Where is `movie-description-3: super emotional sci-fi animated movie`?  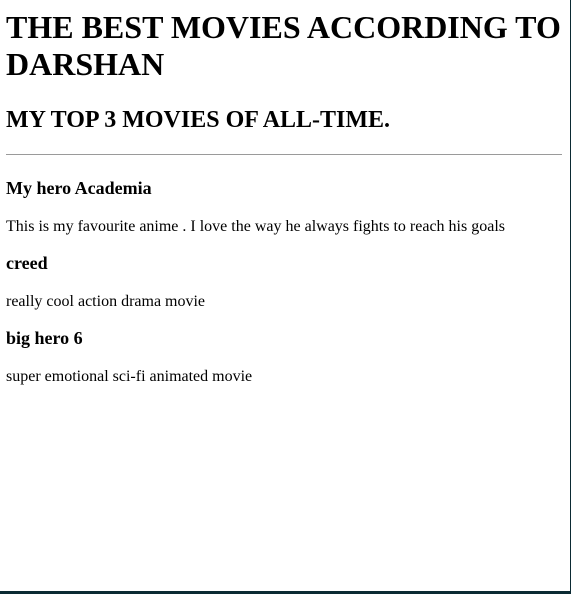 movie-description-3: super emotional sci-fi animated movie is located at coordinates (129, 376).